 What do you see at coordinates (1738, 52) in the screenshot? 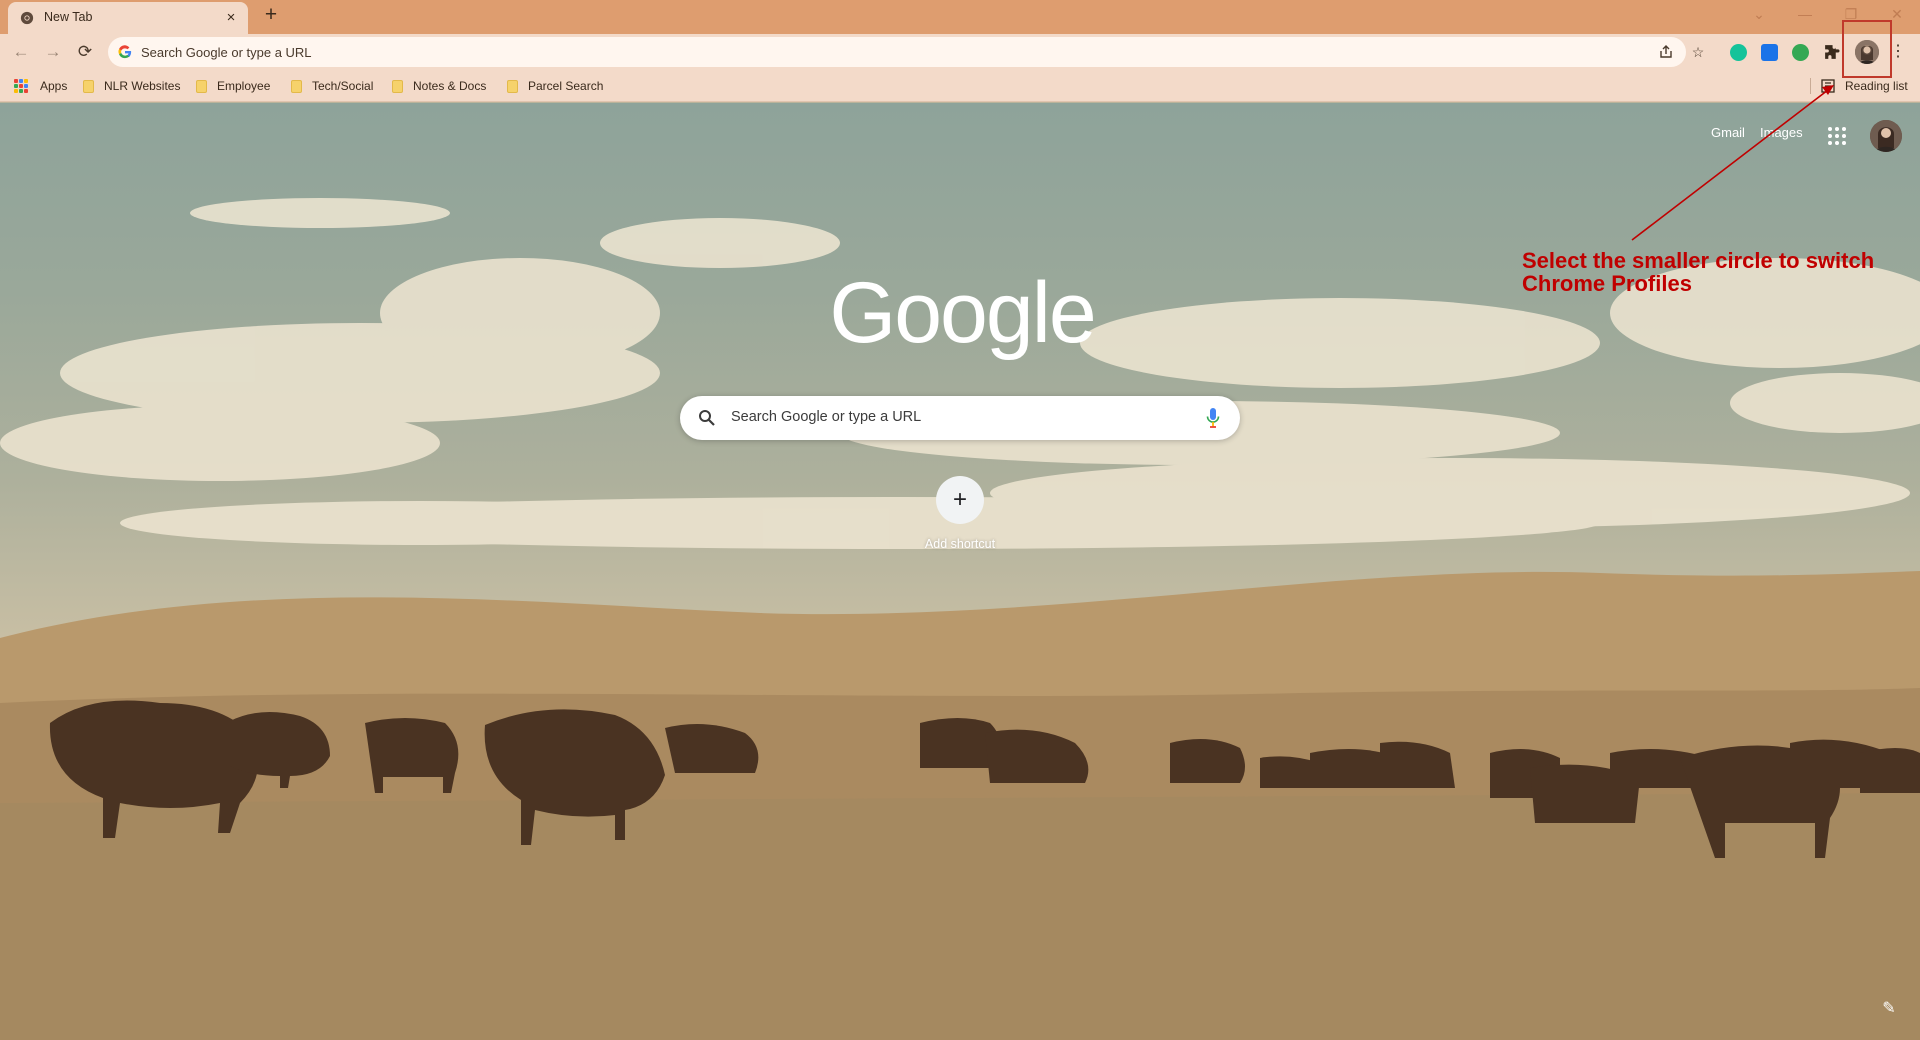
I see `grammarly-icon` at bounding box center [1738, 52].